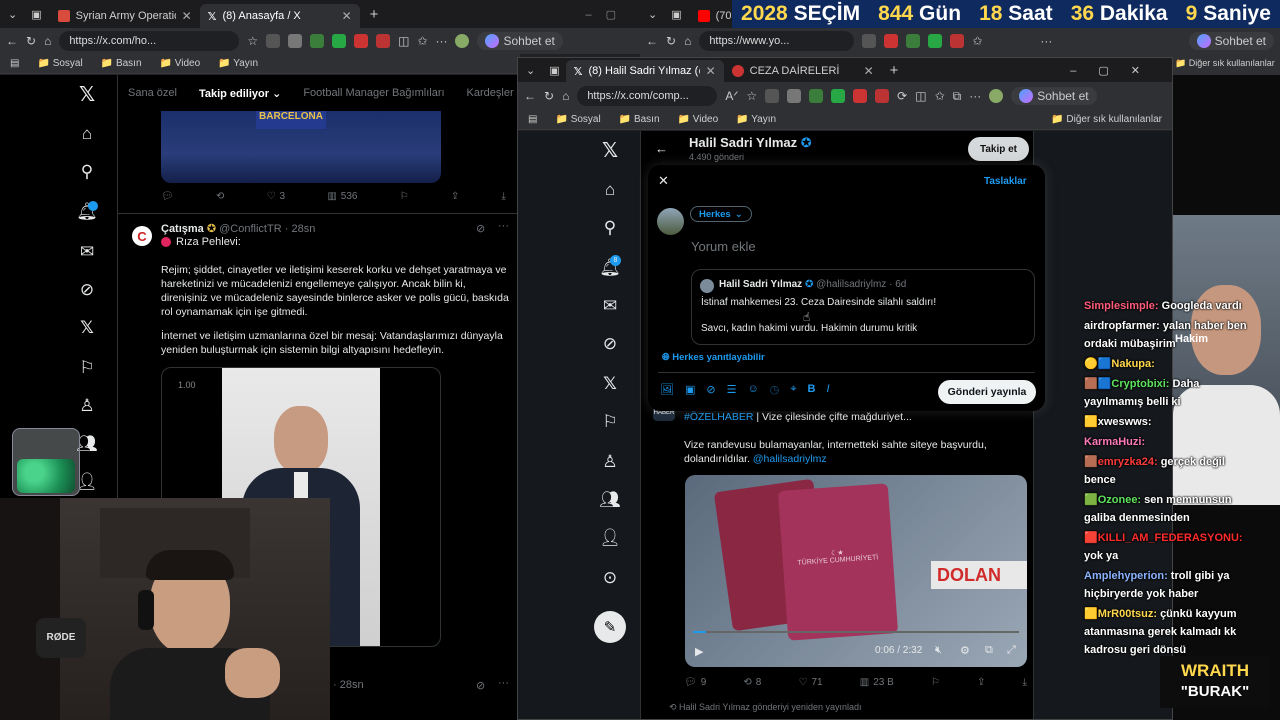 The image size is (1280, 720). I want to click on sync-icon: ⟳, so click(902, 96).